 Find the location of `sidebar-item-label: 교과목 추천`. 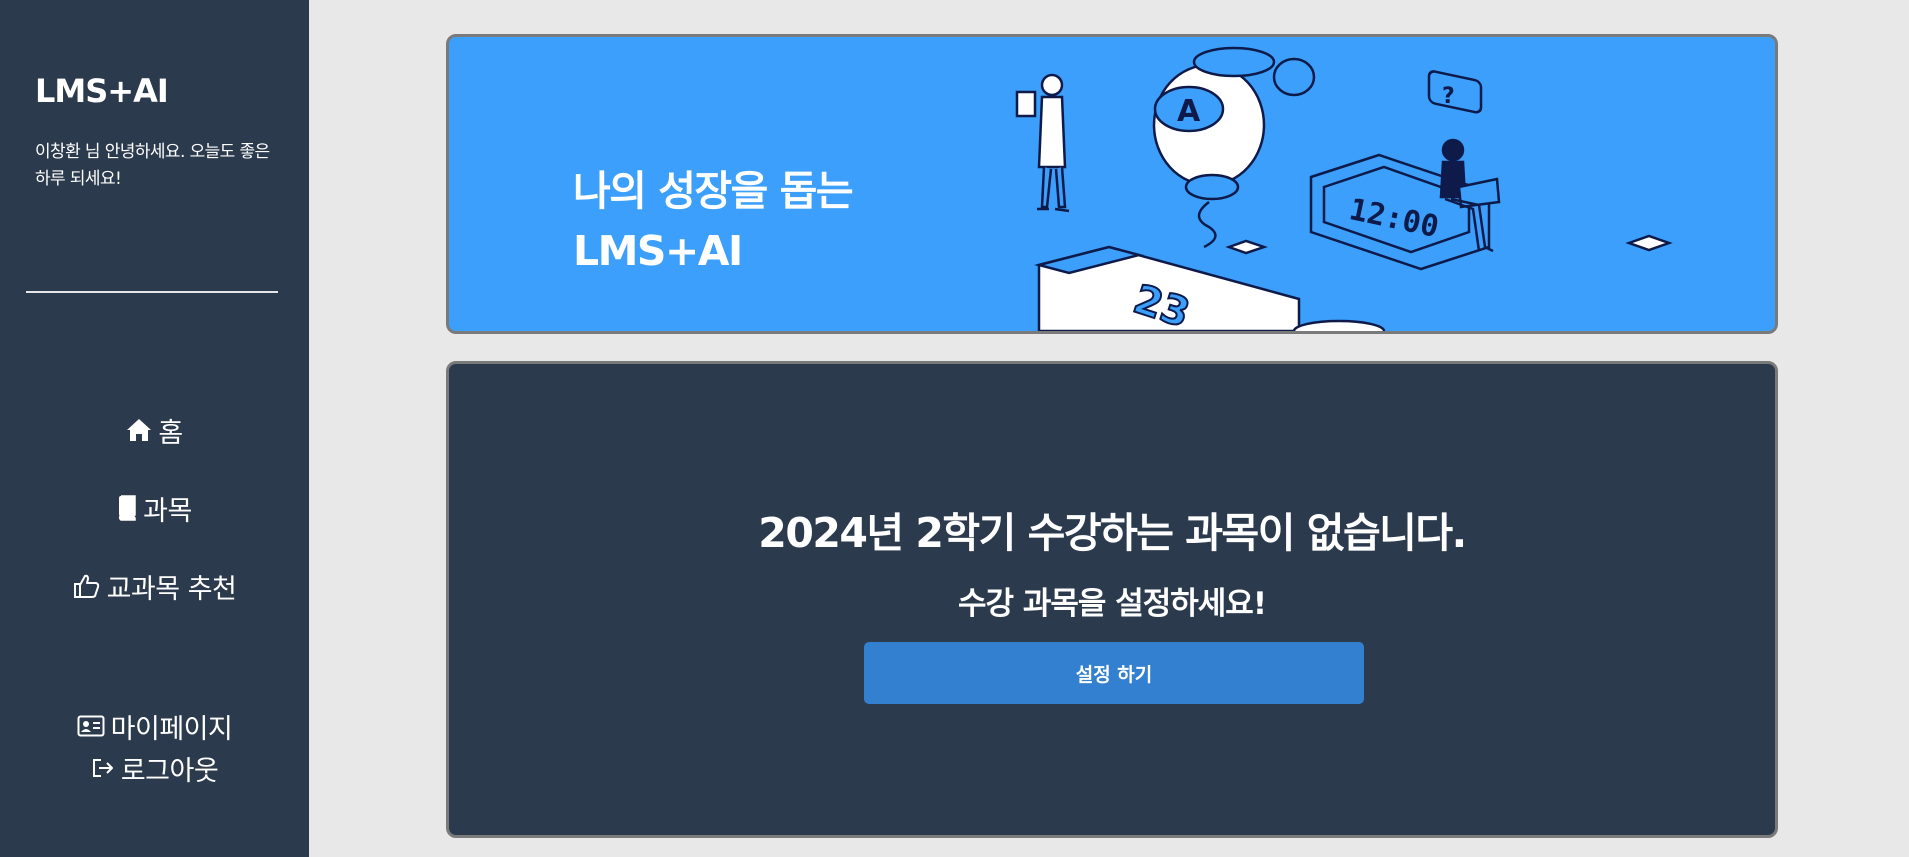

sidebar-item-label: 교과목 추천 is located at coordinates (171, 589).